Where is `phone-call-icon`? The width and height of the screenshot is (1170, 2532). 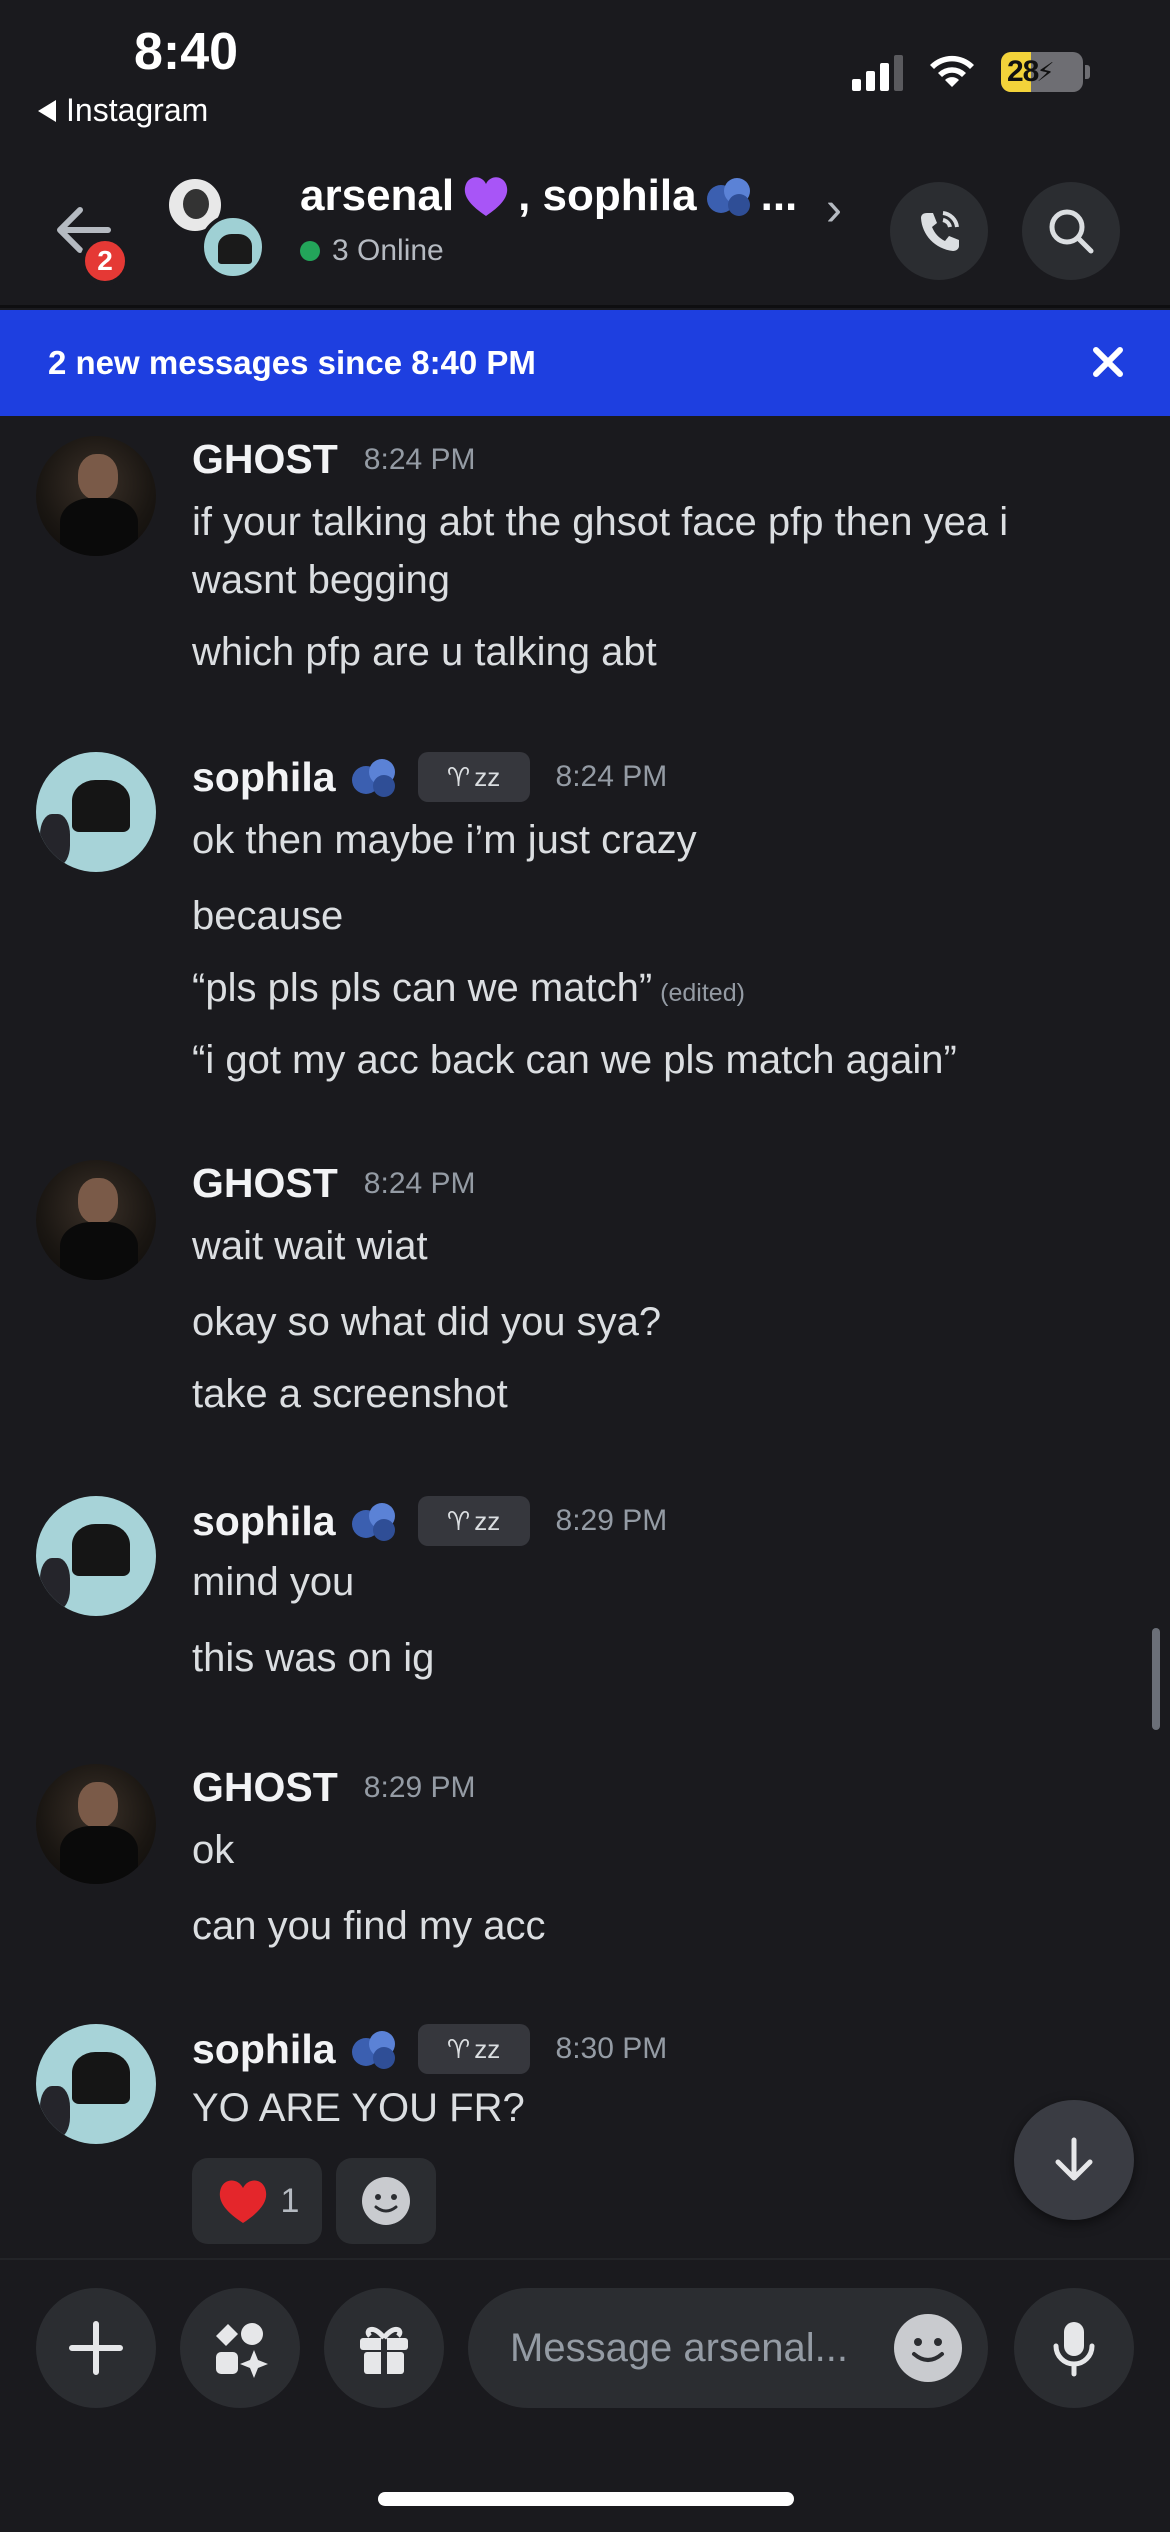 phone-call-icon is located at coordinates (940, 231).